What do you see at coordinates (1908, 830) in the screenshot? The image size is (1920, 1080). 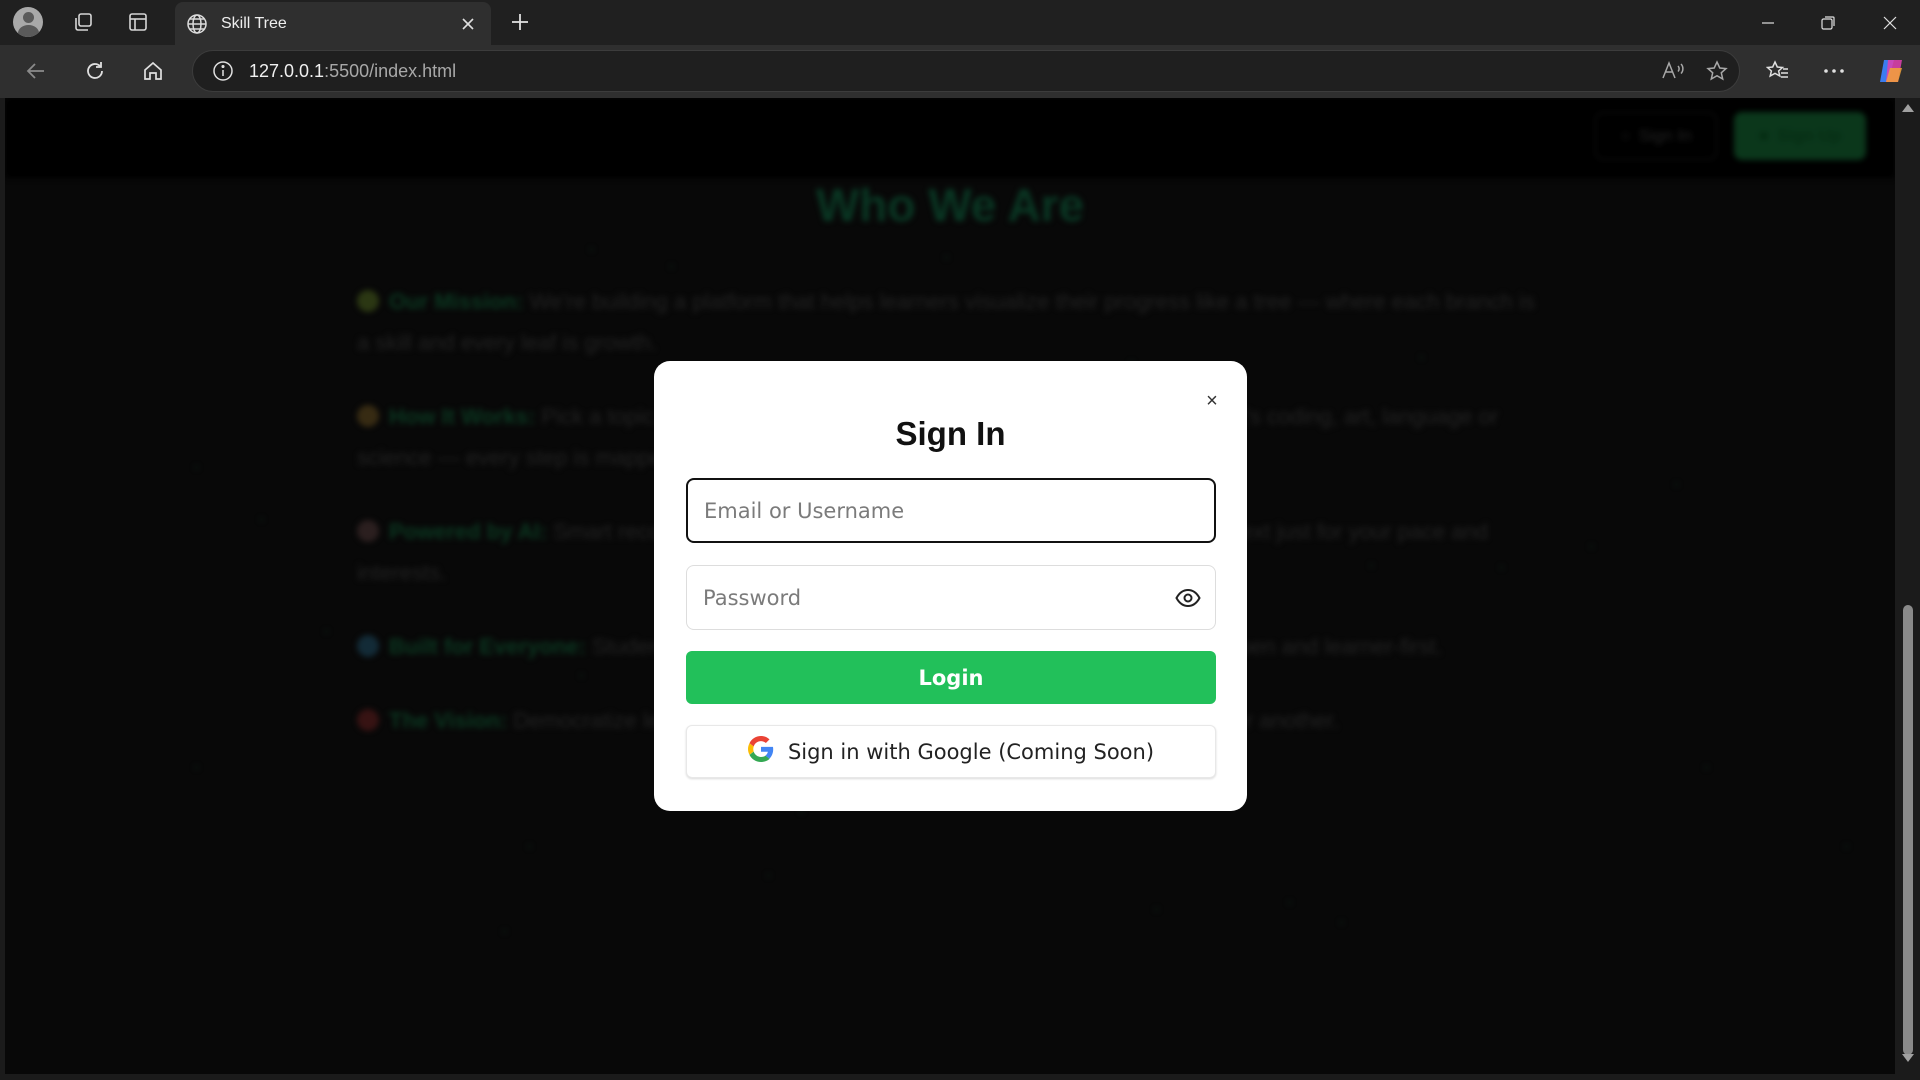 I see `scrollbar-thumb` at bounding box center [1908, 830].